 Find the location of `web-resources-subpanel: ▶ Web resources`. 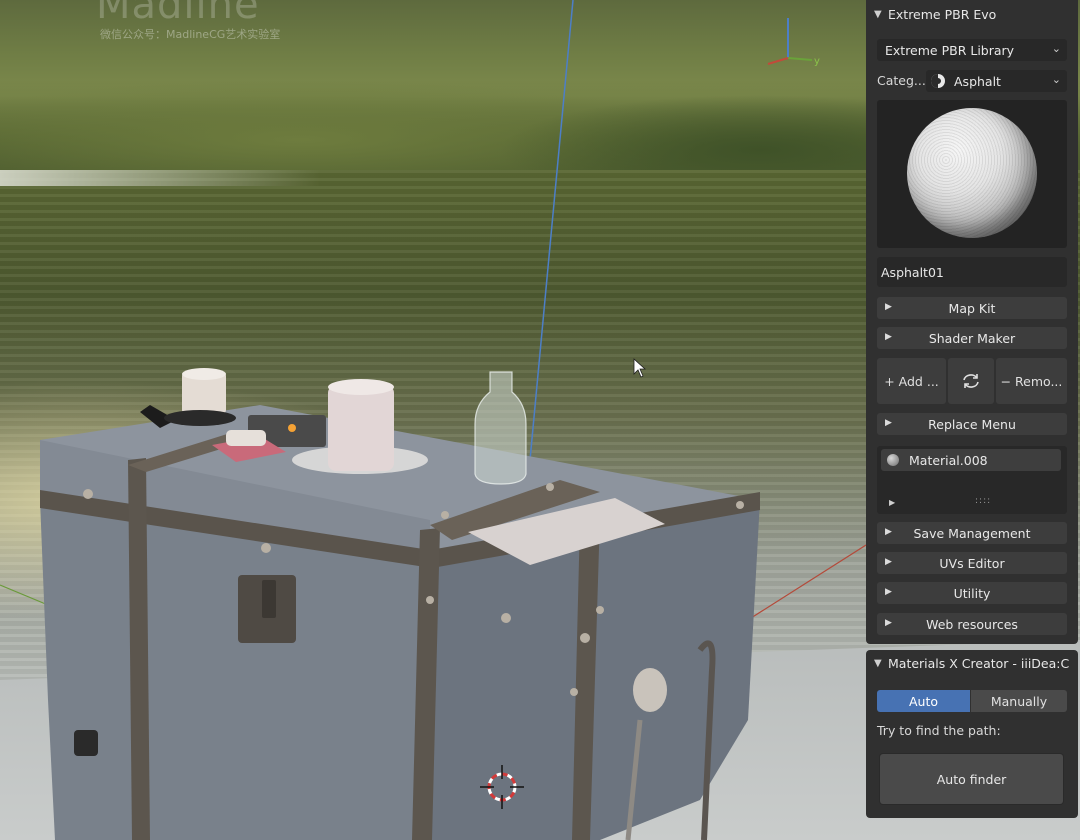

web-resources-subpanel: ▶ Web resources is located at coordinates (972, 624).